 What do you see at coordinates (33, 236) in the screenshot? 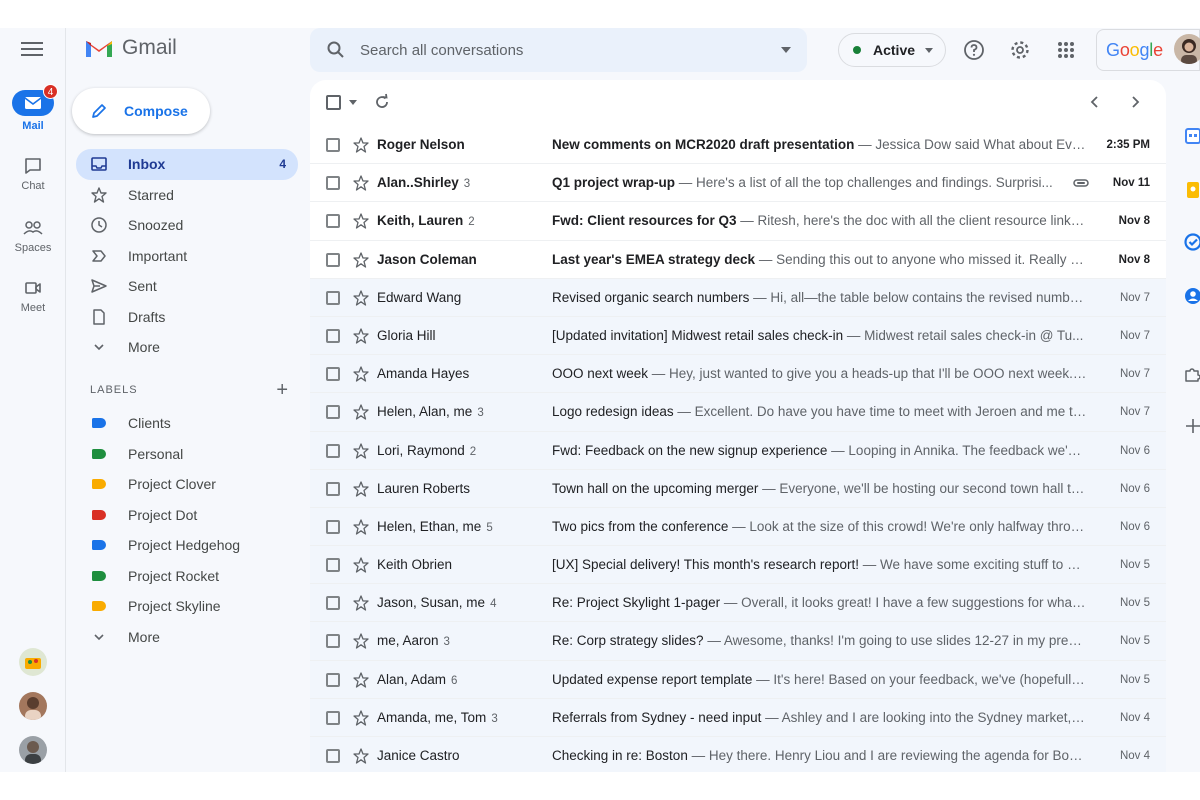
I see `rail-item-spaces: Spaces` at bounding box center [33, 236].